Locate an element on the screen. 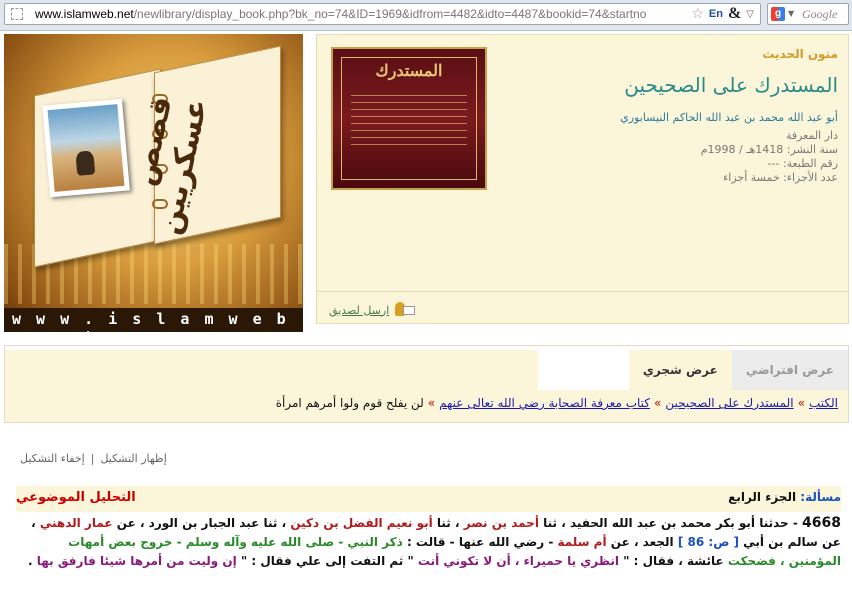 Image resolution: width=852 pixels, height=599 pixels. show-diacritics-link: إظهار التشكيل is located at coordinates (133, 458).